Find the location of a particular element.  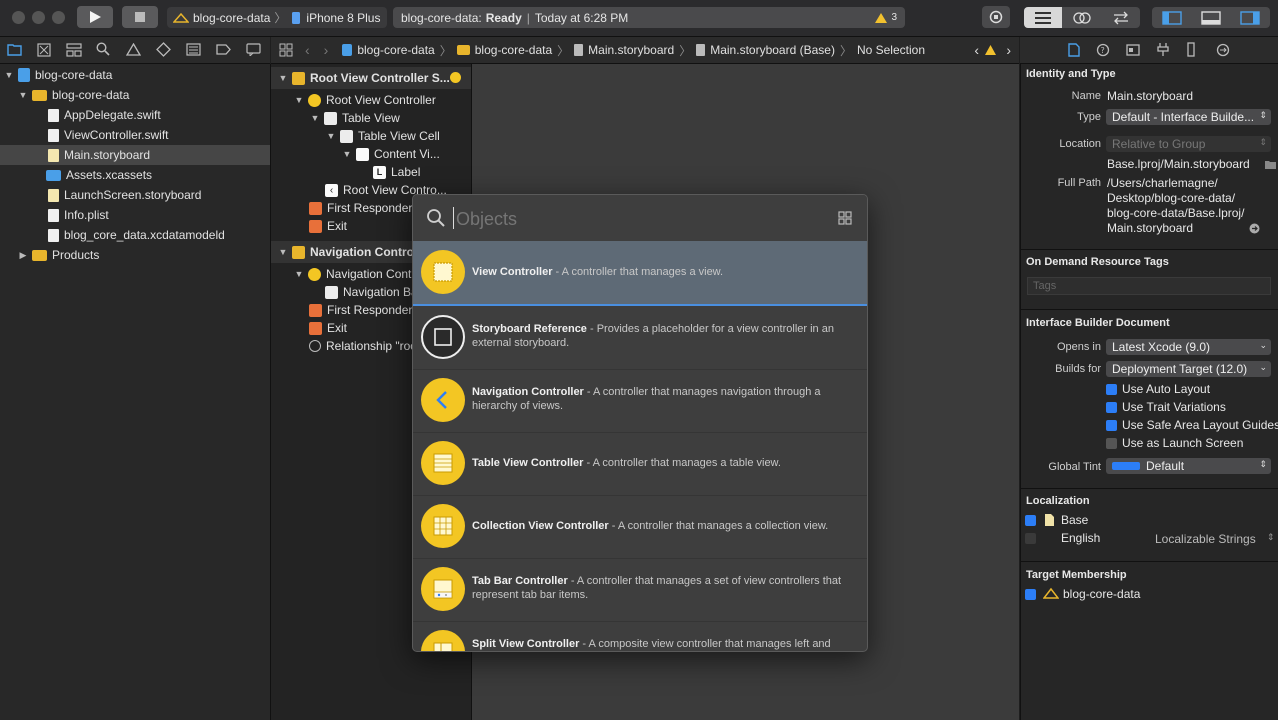

toggle-inspector-button is located at coordinates (1250, 19).